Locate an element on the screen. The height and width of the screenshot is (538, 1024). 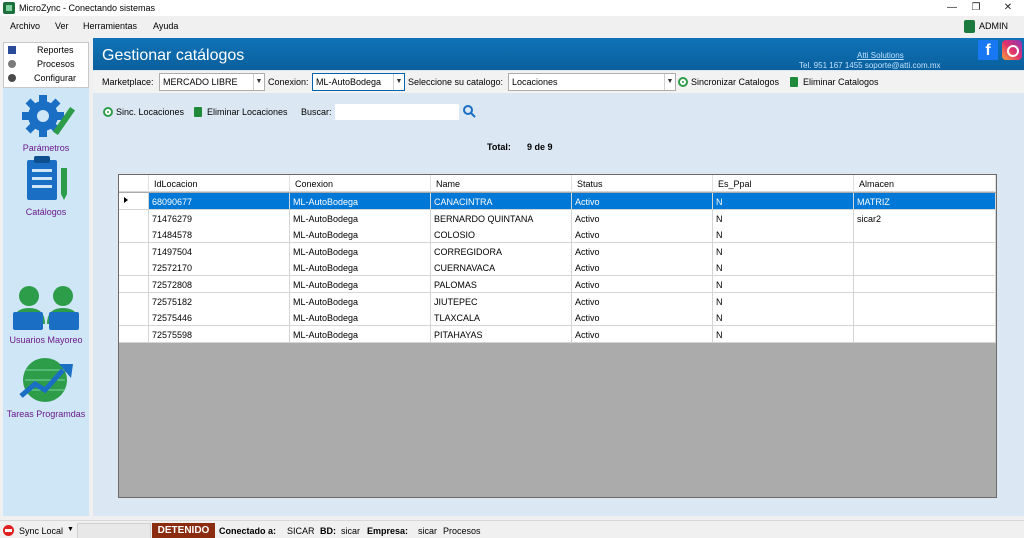
module-tareas-programadas: Tareas Programdas is located at coordinates (46, 389).